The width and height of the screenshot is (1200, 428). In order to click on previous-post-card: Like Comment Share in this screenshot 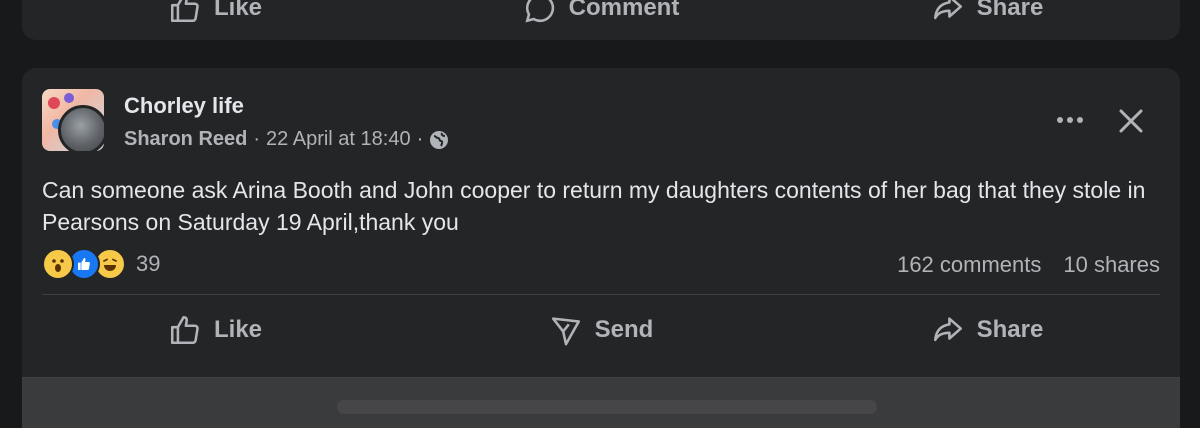, I will do `click(601, 20)`.